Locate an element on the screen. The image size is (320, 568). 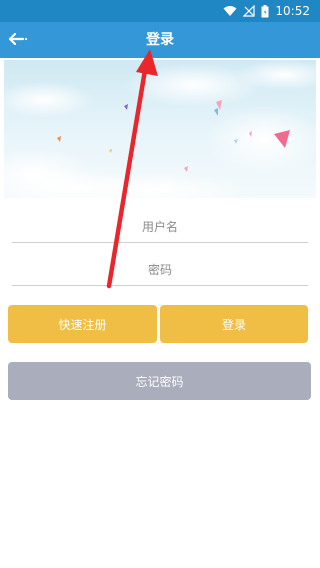
page-title: 登录 is located at coordinates (160, 40).